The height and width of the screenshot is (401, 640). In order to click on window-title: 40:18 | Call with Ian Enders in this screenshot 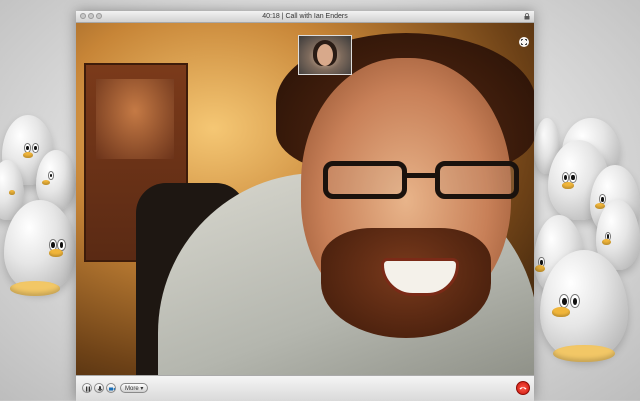, I will do `click(305, 16)`.